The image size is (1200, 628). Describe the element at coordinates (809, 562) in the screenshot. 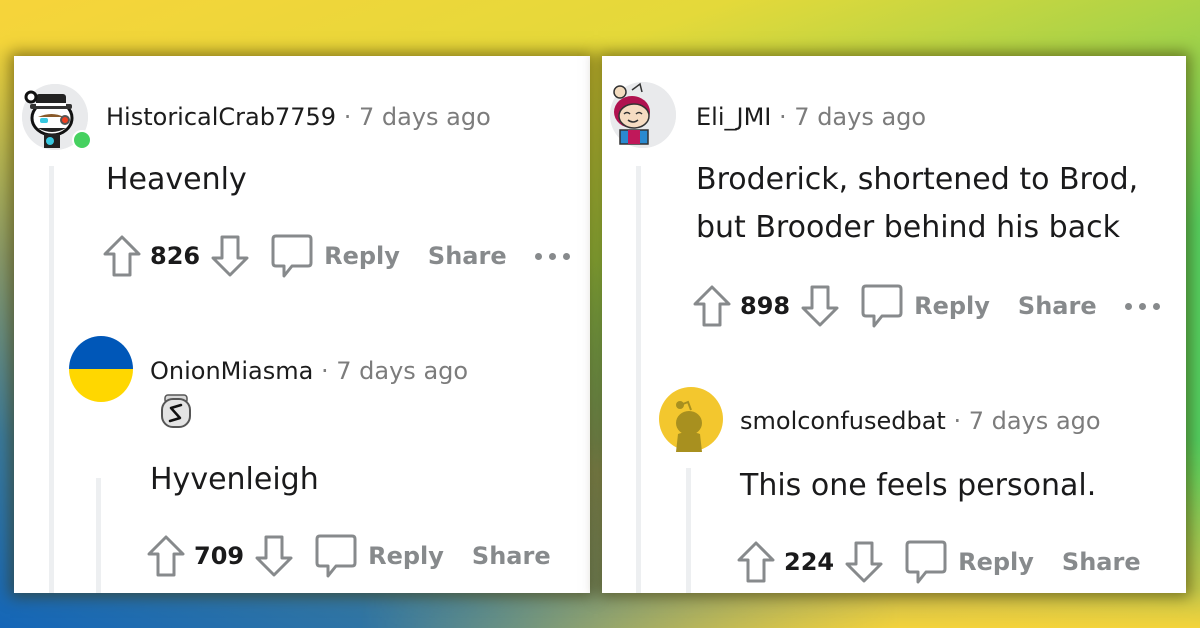

I see `vote-score: 224` at that location.